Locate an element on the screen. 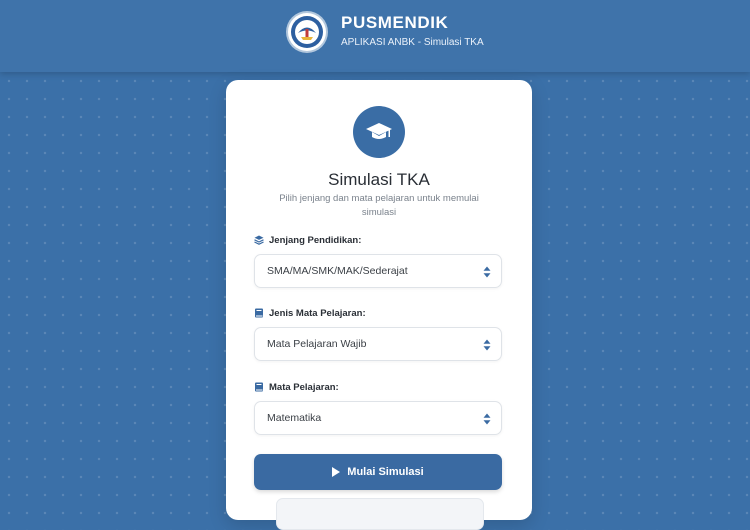 This screenshot has height=530, width=750. app-subtitle: APLIKASI ANBK - Simulasi TKA is located at coordinates (412, 42).